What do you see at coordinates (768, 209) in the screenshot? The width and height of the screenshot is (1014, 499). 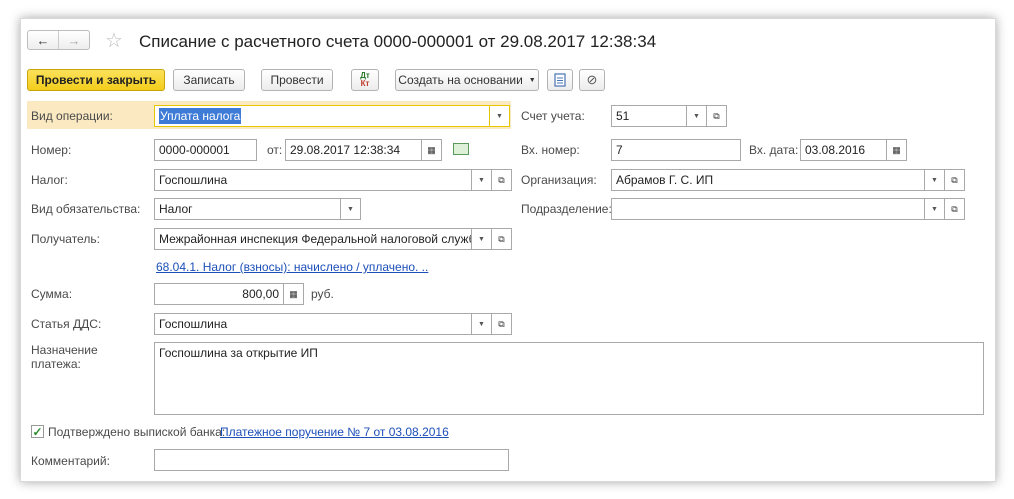 I see `department-field` at bounding box center [768, 209].